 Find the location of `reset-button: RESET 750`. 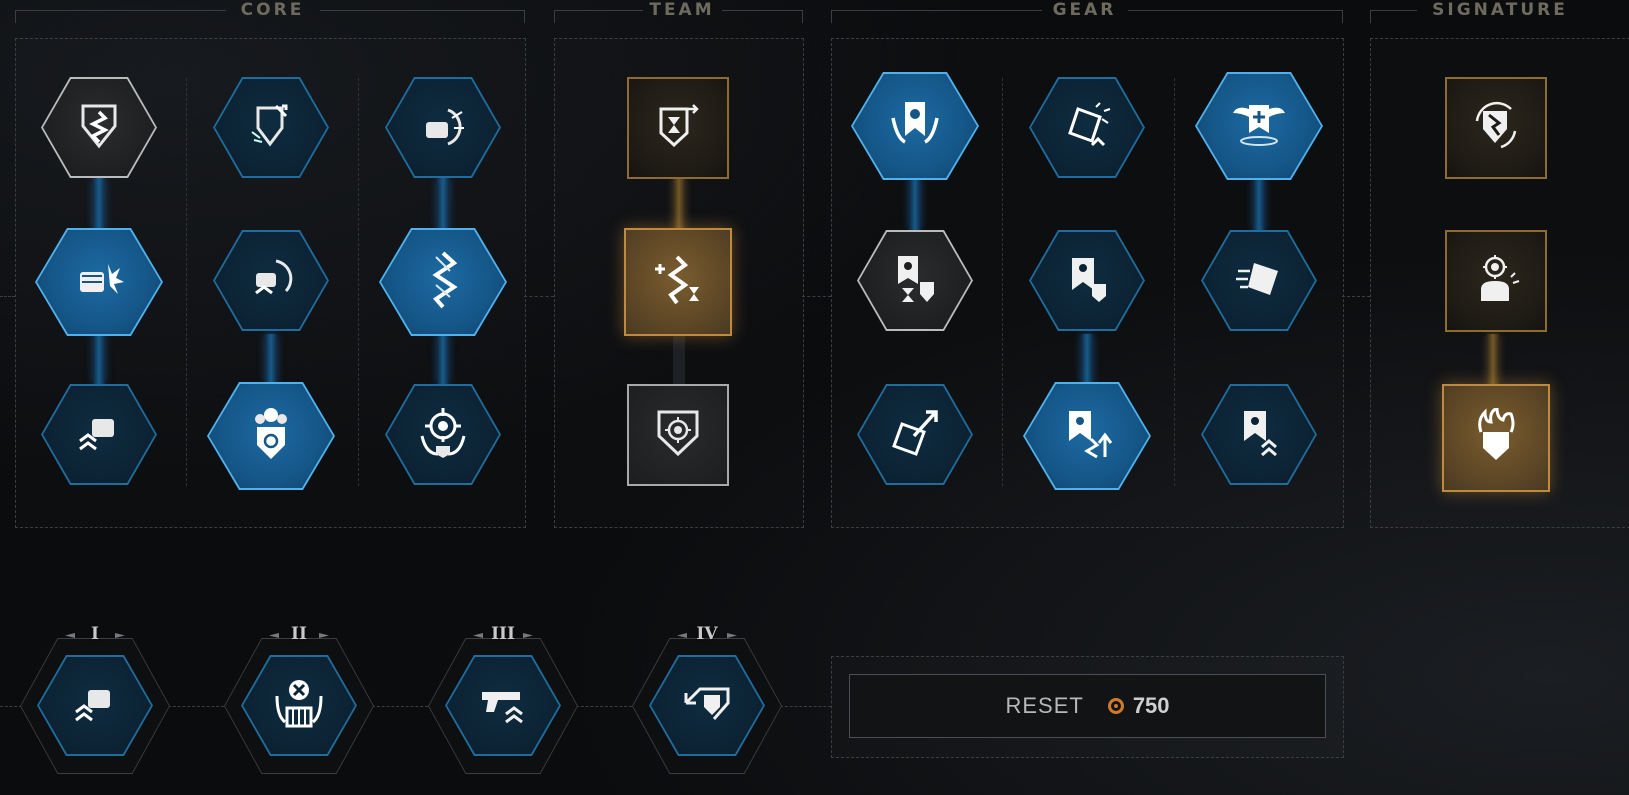

reset-button: RESET 750 is located at coordinates (1087, 706).